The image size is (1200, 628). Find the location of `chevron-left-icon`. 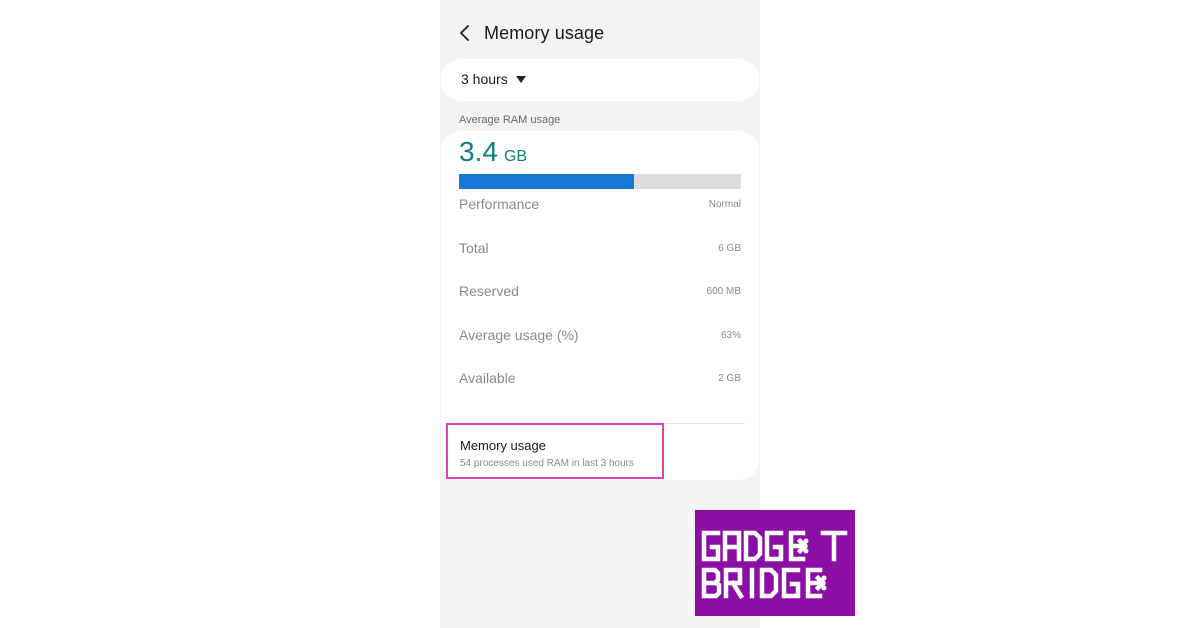

chevron-left-icon is located at coordinates (464, 33).